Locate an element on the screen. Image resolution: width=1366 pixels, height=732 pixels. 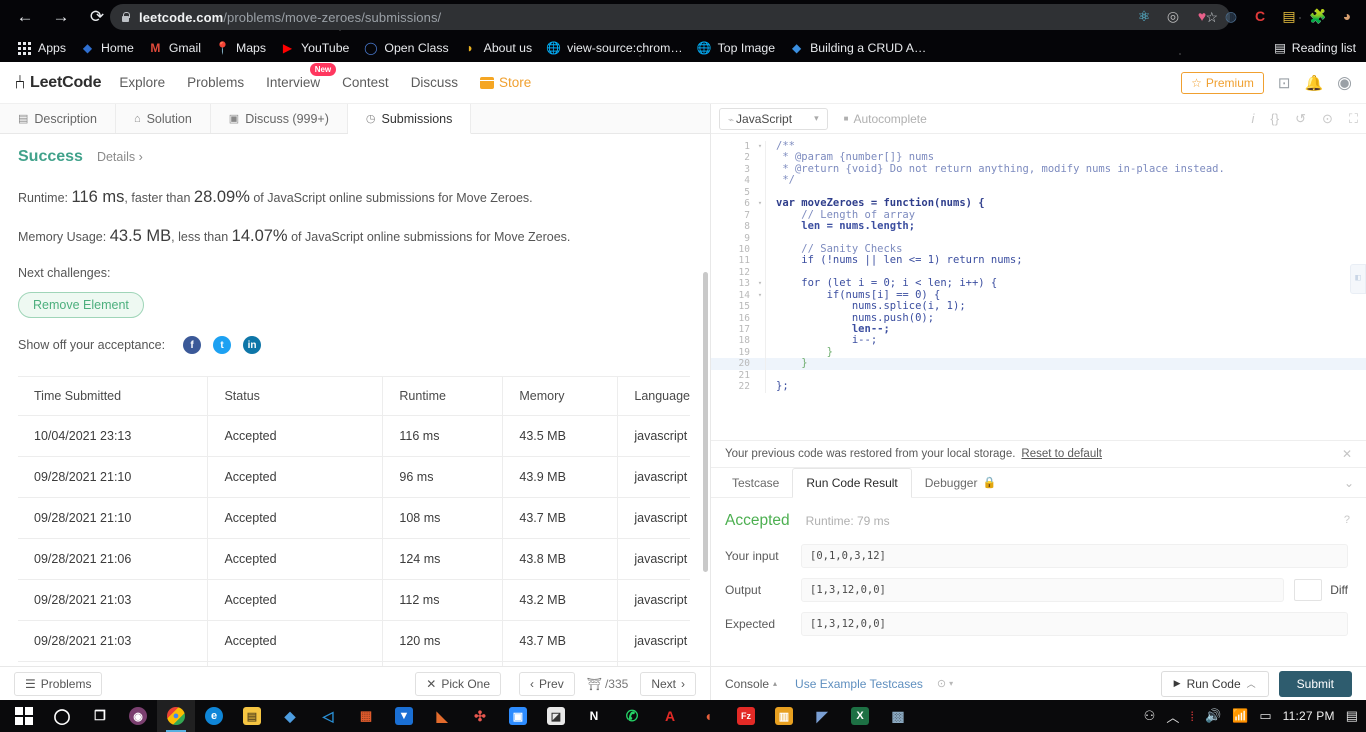
zoom-icon: ▣ is located at coordinates (518, 716).